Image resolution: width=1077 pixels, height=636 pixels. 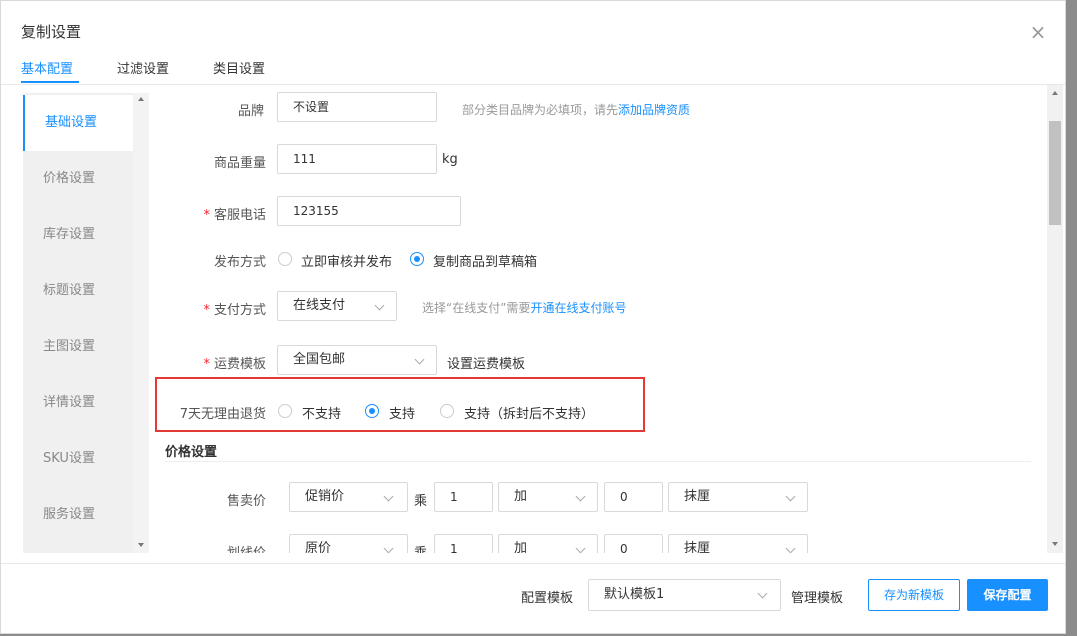 What do you see at coordinates (325, 496) in the screenshot?
I see `sale-price-base-value: 促销价` at bounding box center [325, 496].